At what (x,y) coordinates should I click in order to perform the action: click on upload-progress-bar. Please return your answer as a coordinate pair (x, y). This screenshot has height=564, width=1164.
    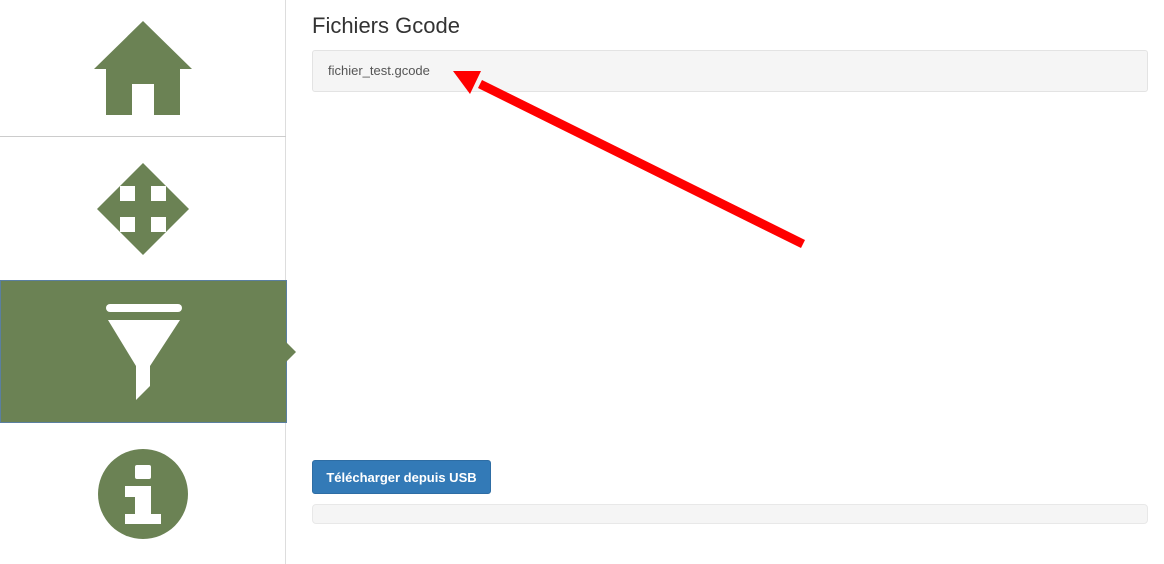
    Looking at the image, I should click on (730, 514).